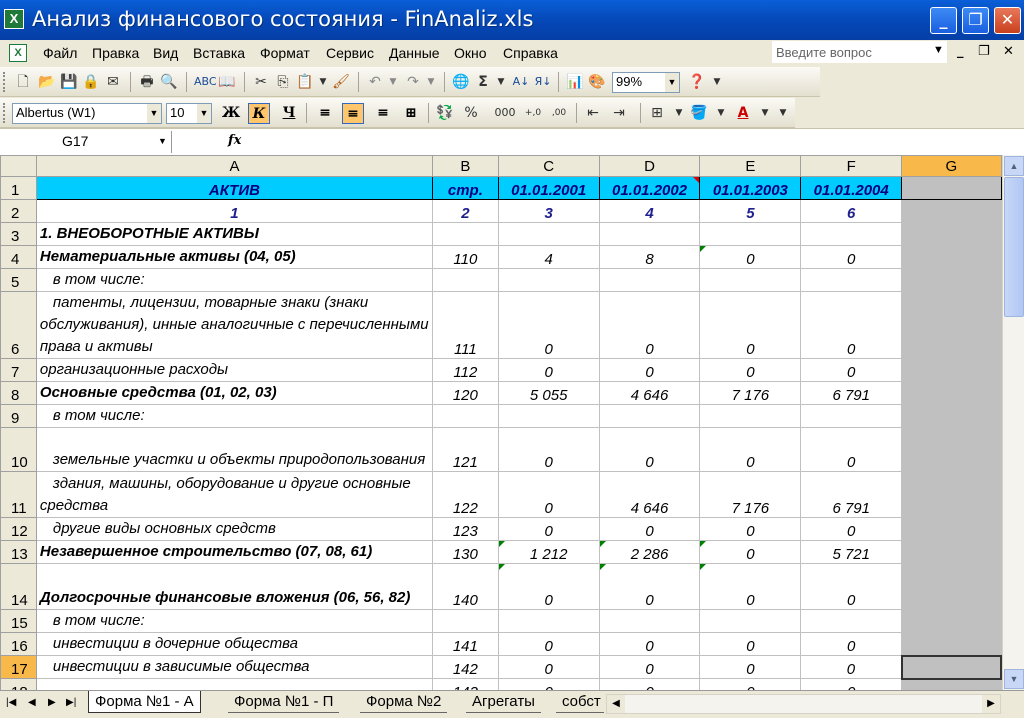  Describe the element at coordinates (803, 704) in the screenshot. I see `horizontal-scrollbar: ◀ ▶` at that location.